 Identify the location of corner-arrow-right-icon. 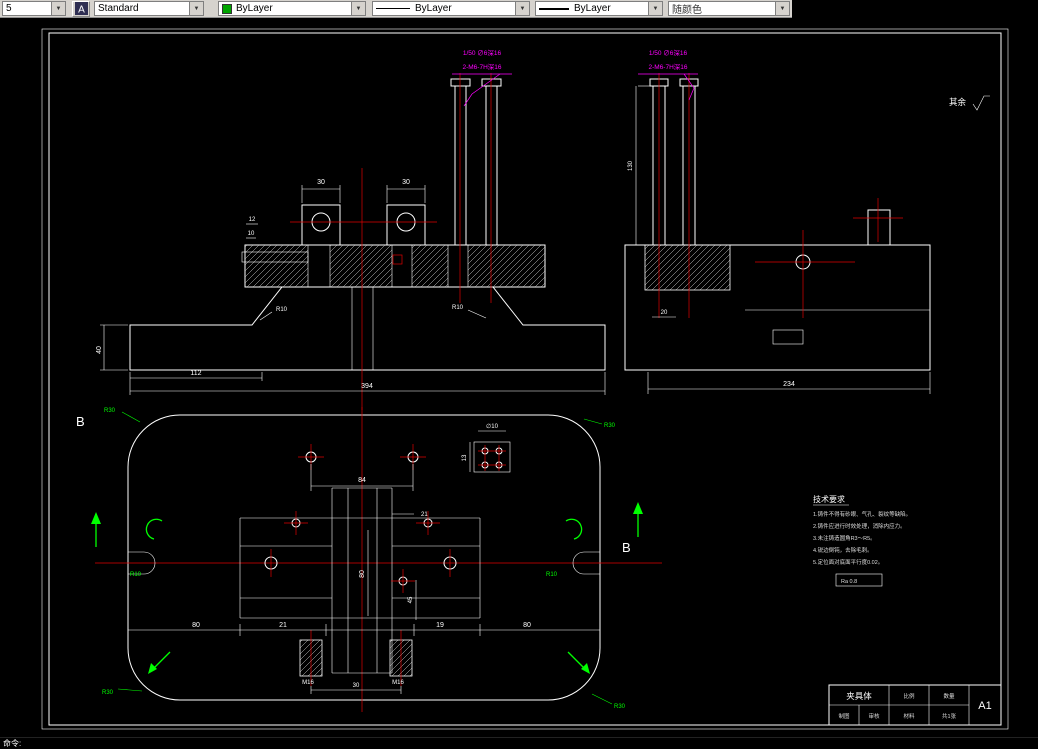
(585, 668).